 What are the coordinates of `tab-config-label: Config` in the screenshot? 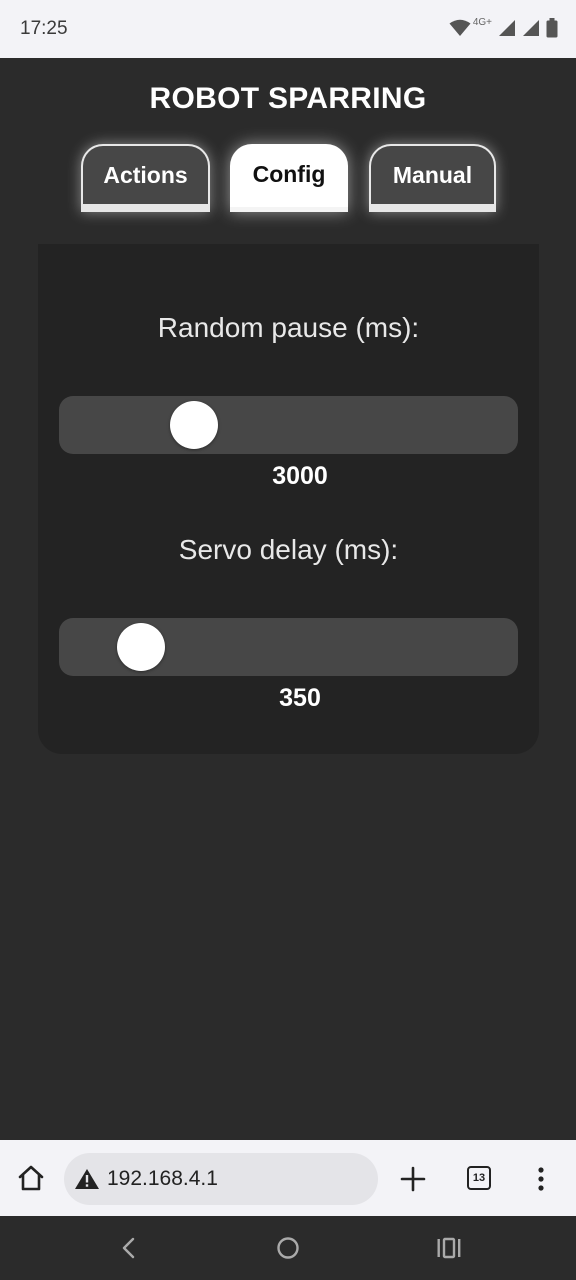 It's located at (289, 173).